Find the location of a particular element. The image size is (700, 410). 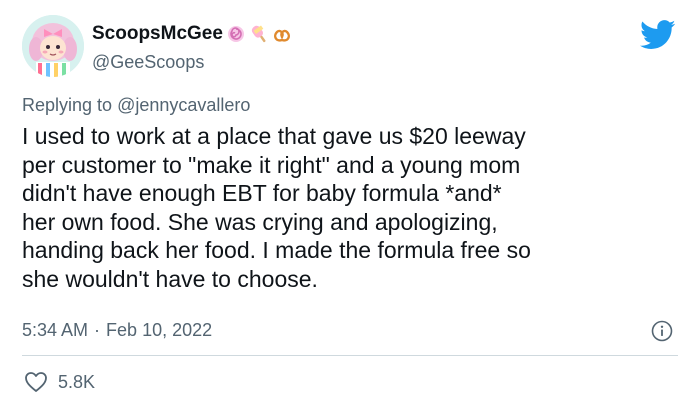

twitter-bird-icon is located at coordinates (658, 35).